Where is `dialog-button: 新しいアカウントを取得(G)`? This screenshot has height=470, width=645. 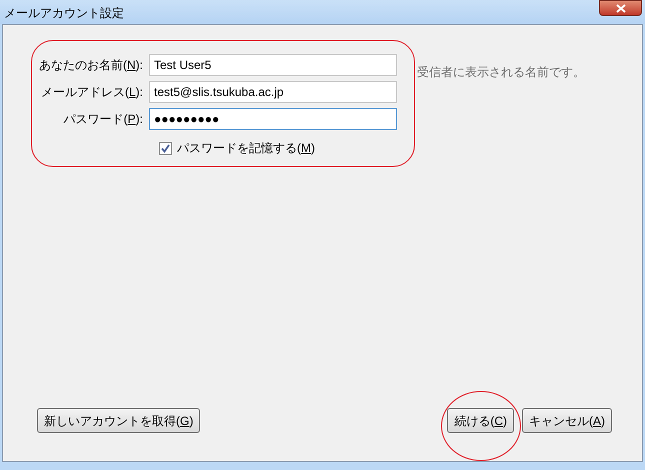 dialog-button: 新しいアカウントを取得(G) is located at coordinates (118, 420).